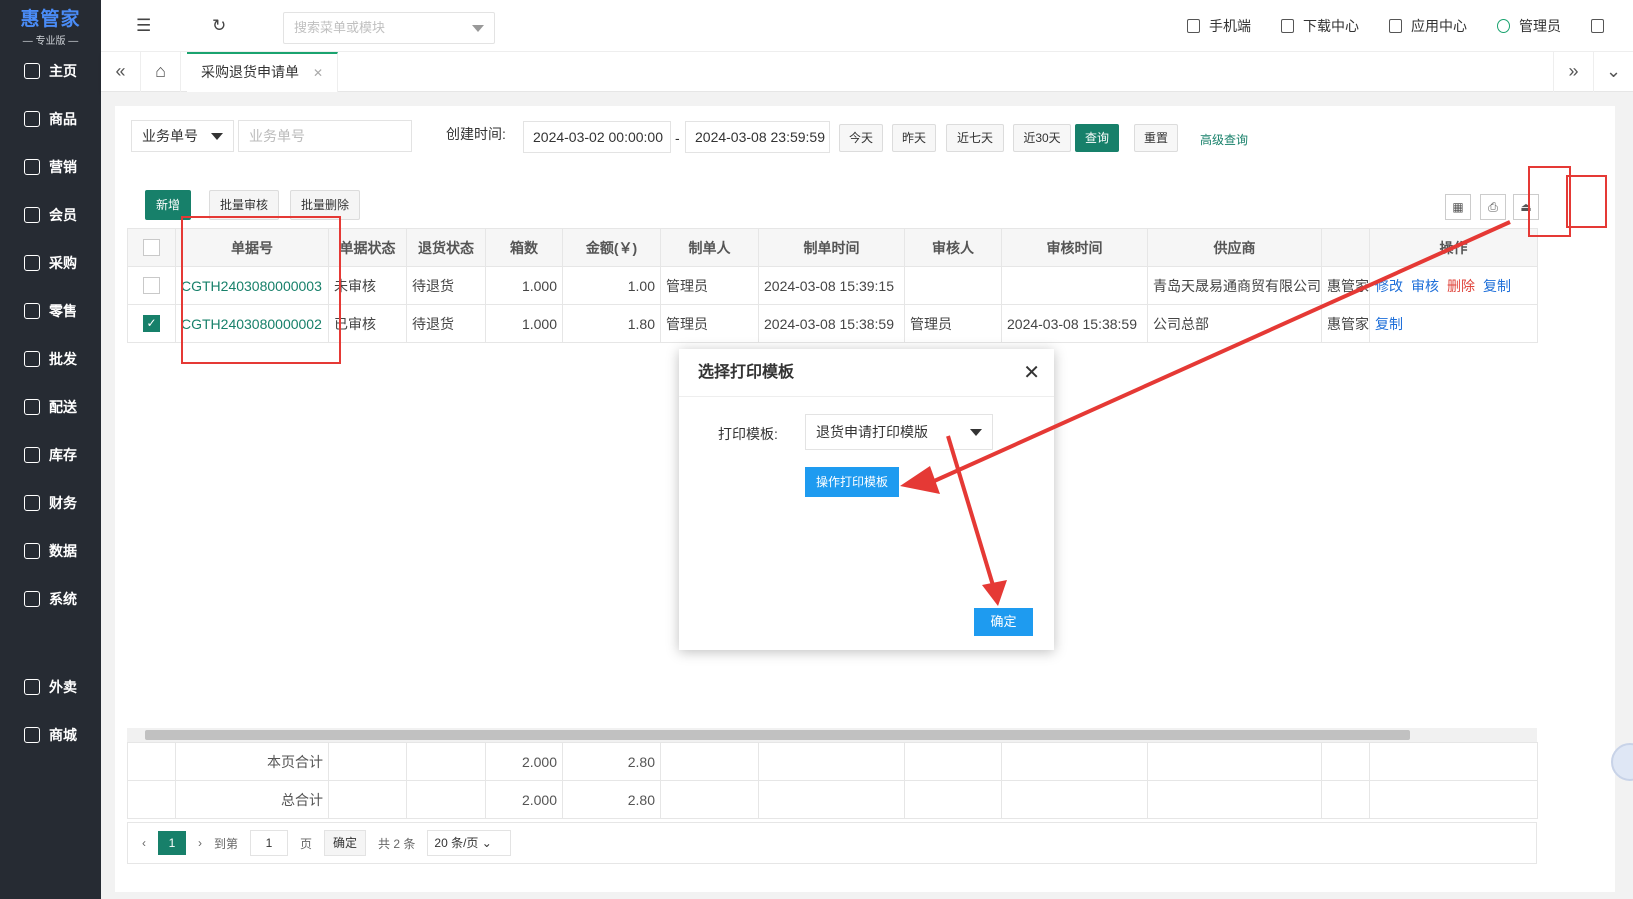 The width and height of the screenshot is (1633, 899). Describe the element at coordinates (1573, 72) in the screenshot. I see `tabs-scroll-right-icon: »` at that location.